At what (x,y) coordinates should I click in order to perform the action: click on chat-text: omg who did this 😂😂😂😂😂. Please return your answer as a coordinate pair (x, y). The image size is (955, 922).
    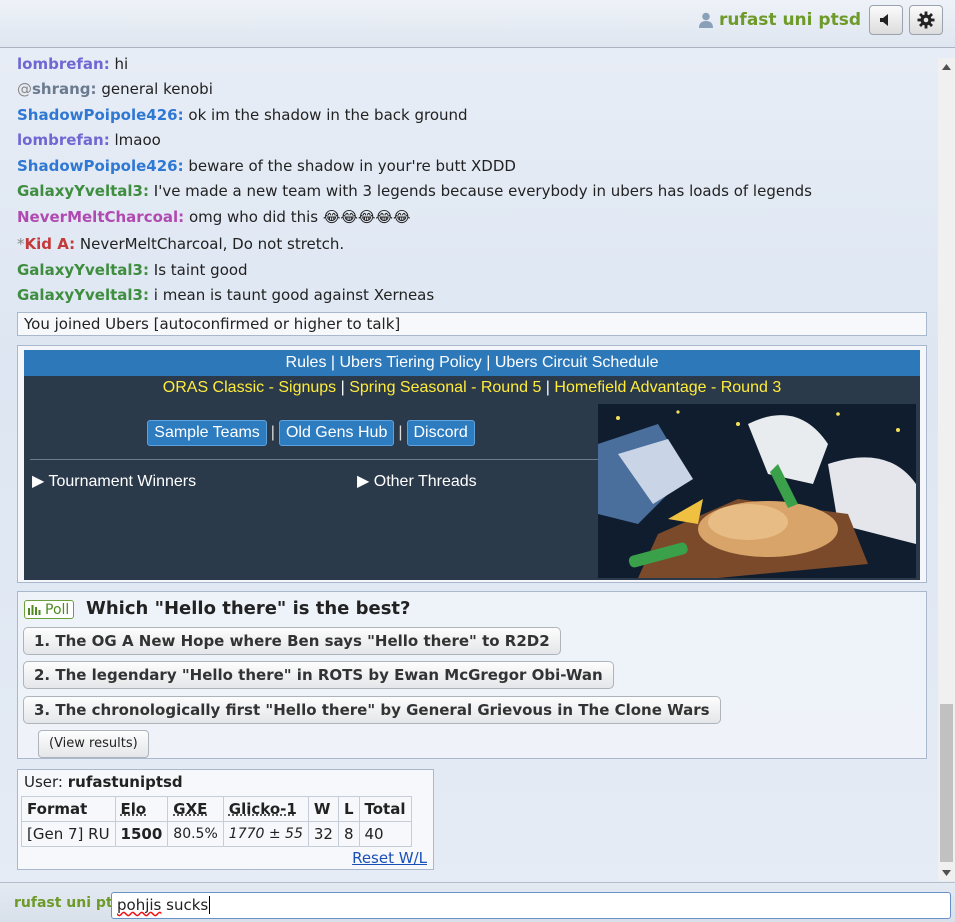
    Looking at the image, I should click on (299, 217).